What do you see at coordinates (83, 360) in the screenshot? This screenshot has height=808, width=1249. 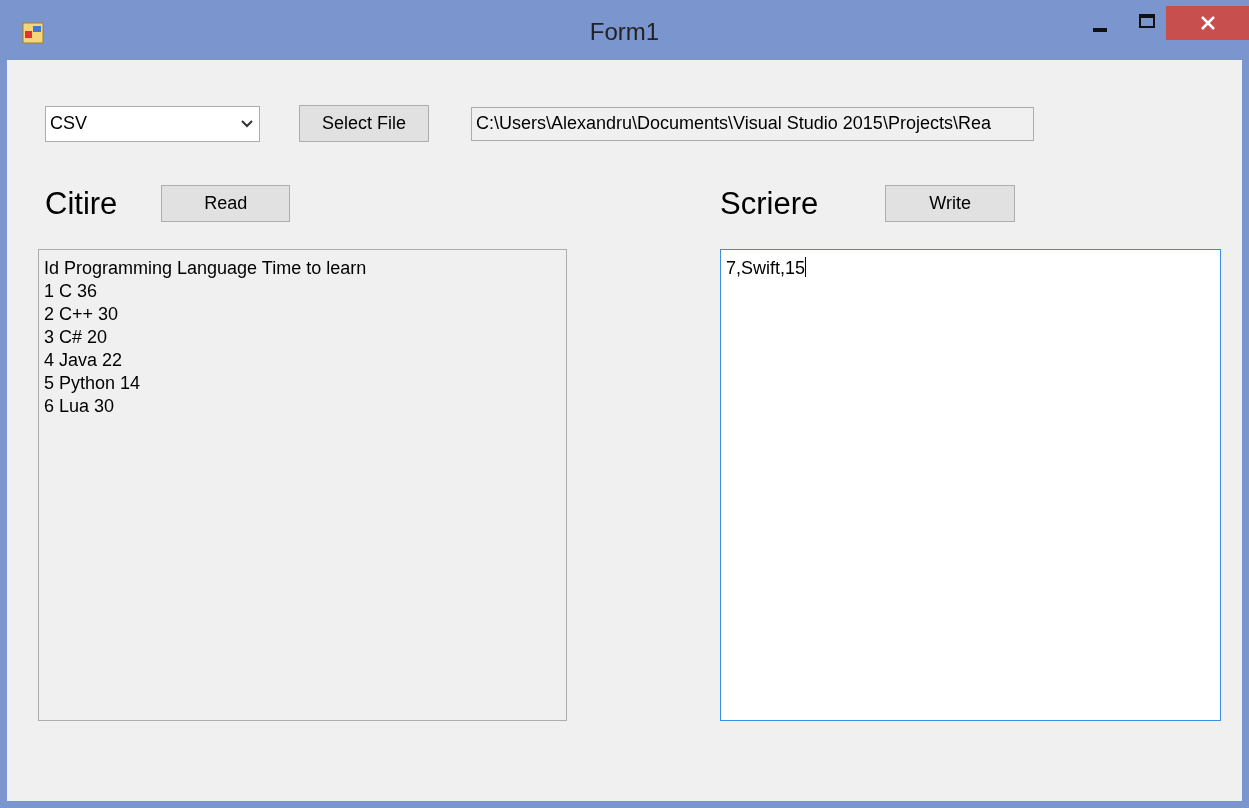 I see `text-line: 4 Java 22` at bounding box center [83, 360].